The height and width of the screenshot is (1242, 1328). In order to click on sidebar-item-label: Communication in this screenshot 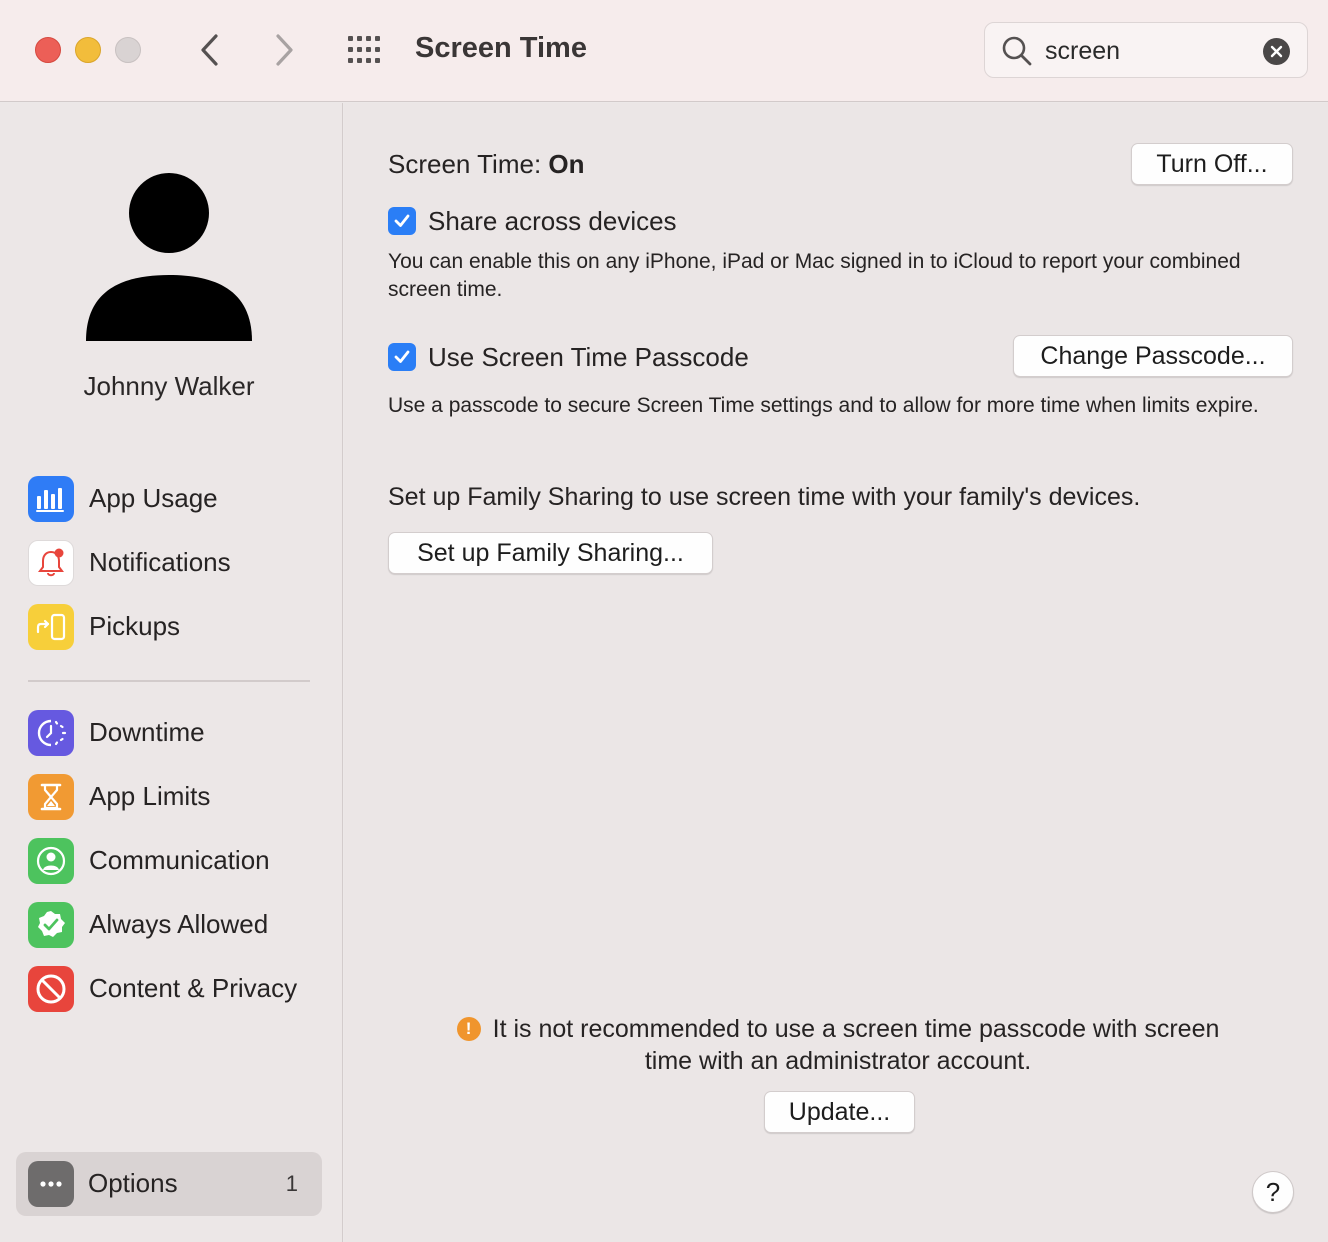, I will do `click(179, 860)`.